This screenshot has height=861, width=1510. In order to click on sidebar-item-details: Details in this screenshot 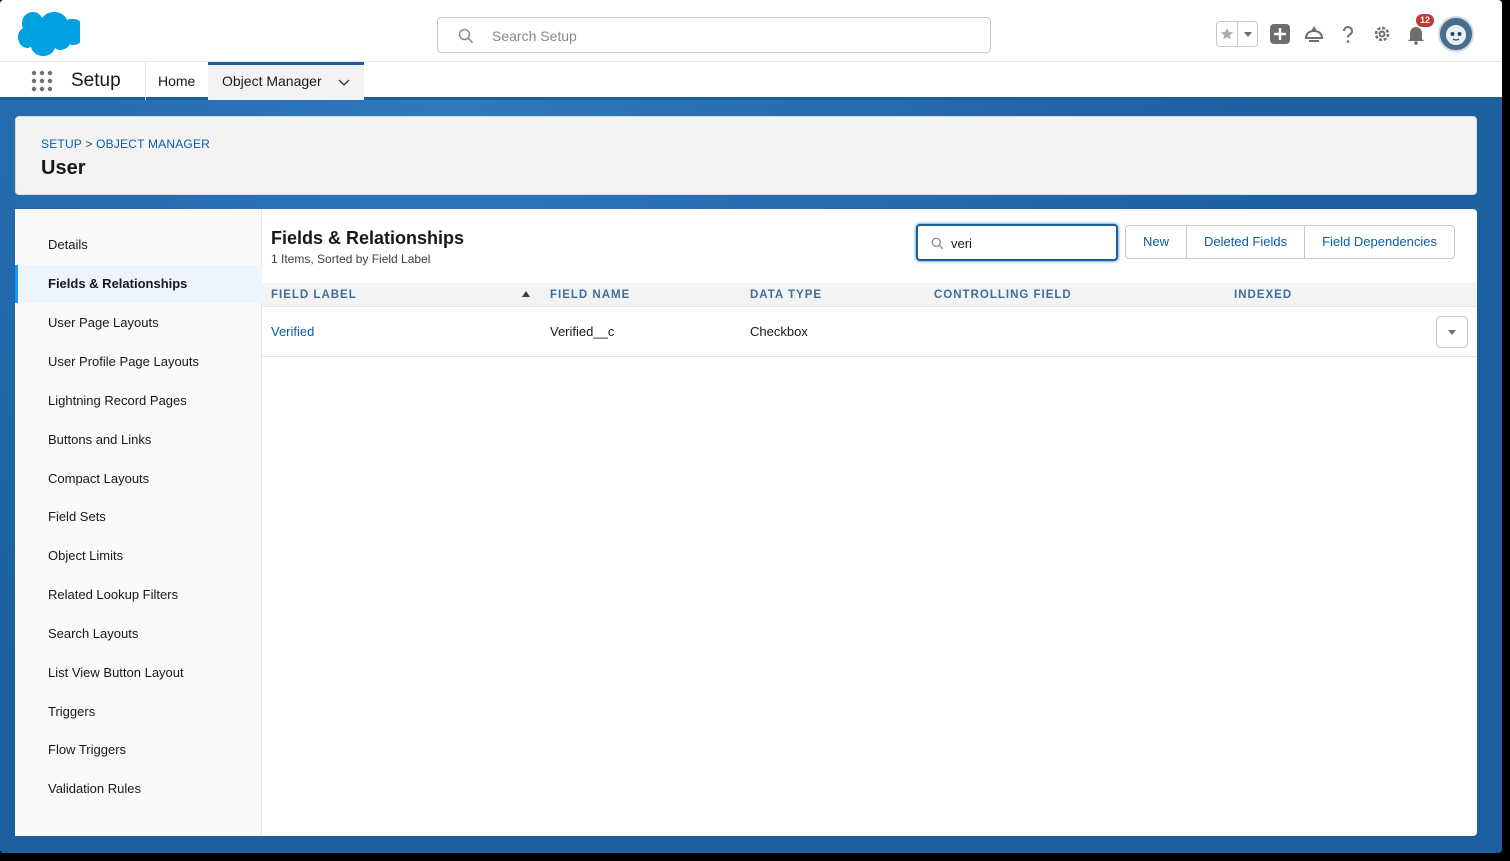, I will do `click(138, 245)`.